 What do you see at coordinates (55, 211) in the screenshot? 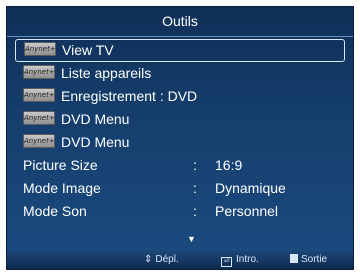
I see `setting-label: Mode Son` at bounding box center [55, 211].